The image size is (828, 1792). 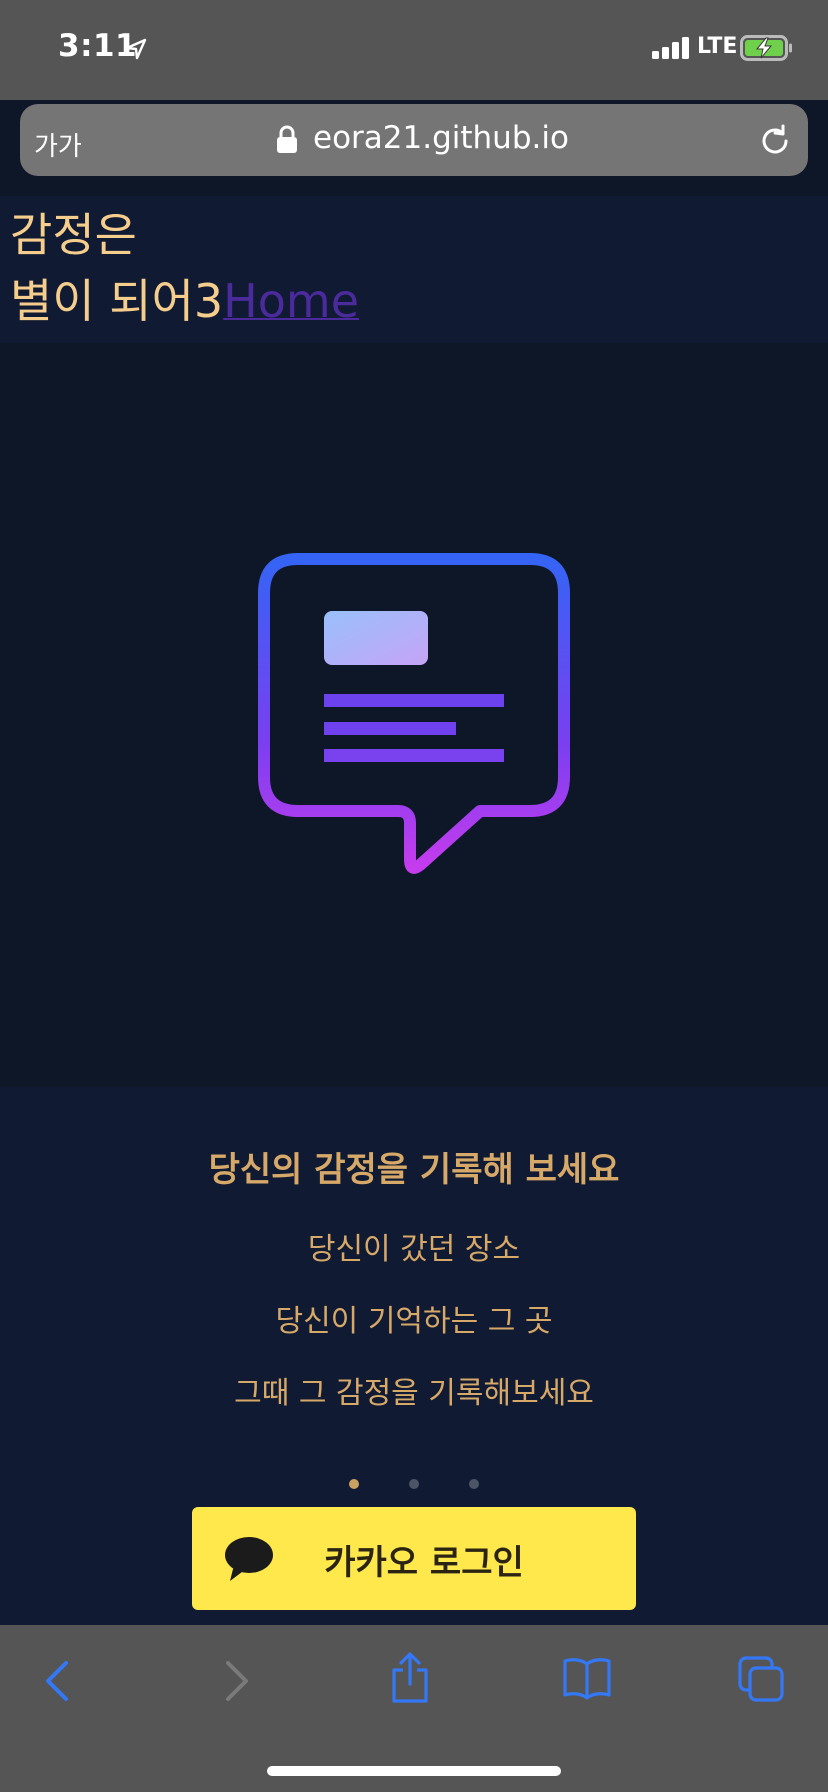 What do you see at coordinates (136, 49) in the screenshot?
I see `location-arrow-icon` at bounding box center [136, 49].